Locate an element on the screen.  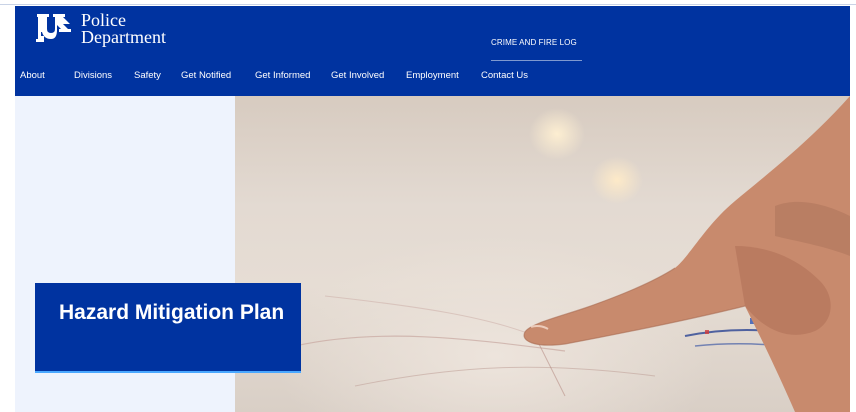
utility-divider is located at coordinates (536, 60).